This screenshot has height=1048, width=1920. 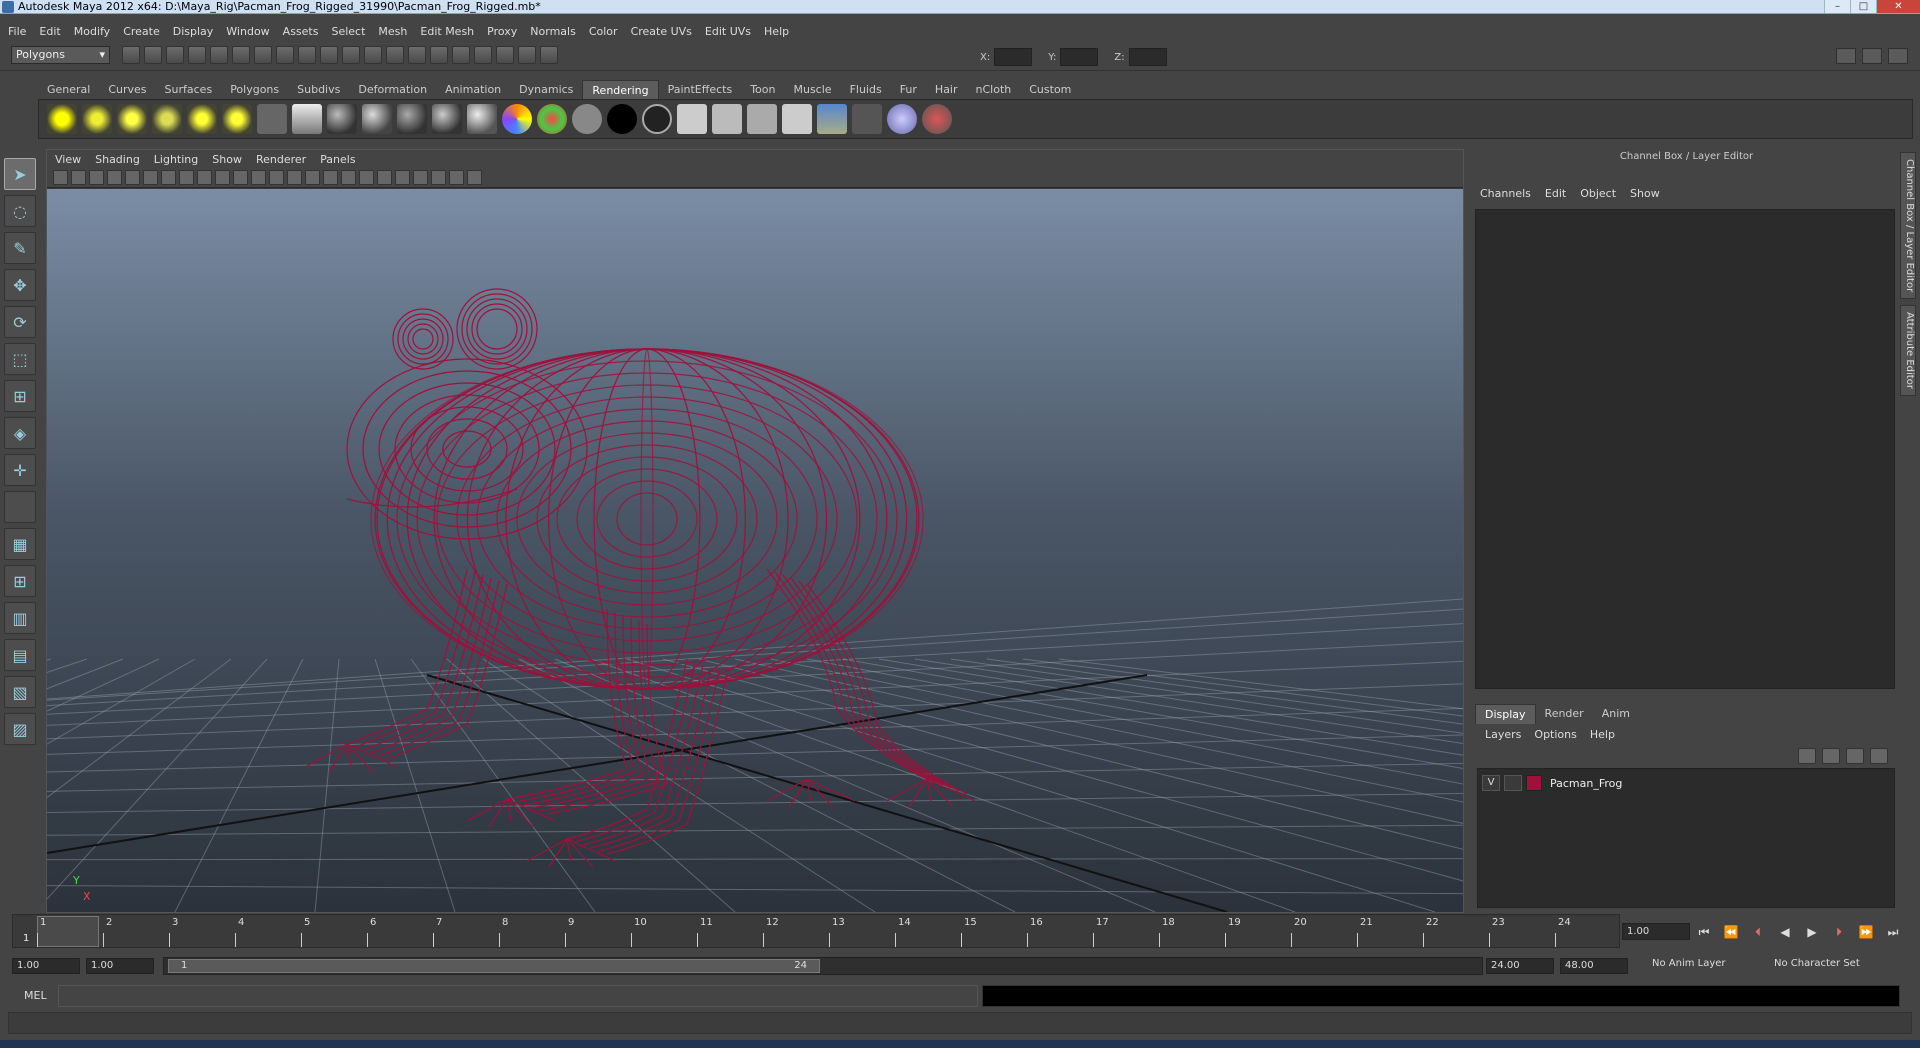 What do you see at coordinates (153, 55) in the screenshot?
I see `open-scene-icon` at bounding box center [153, 55].